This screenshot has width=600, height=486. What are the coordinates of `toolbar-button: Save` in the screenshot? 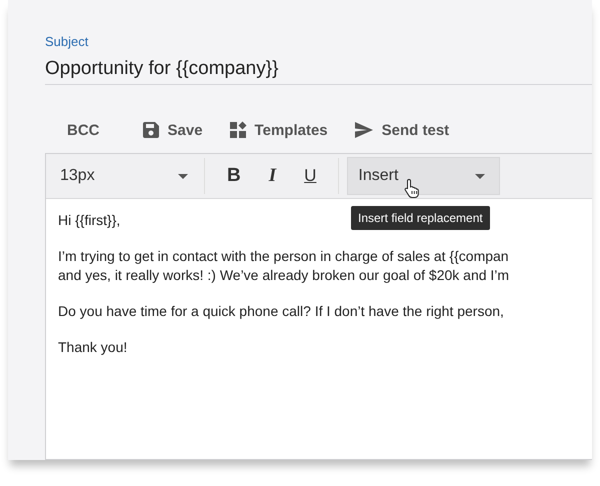 It's located at (172, 130).